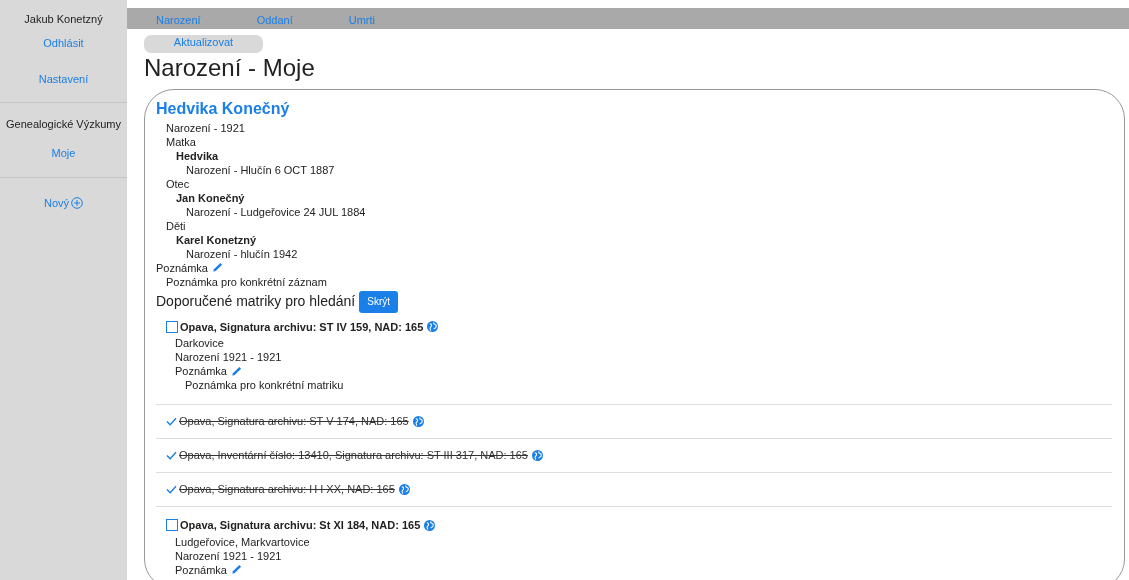 Image resolution: width=1129 pixels, height=580 pixels. What do you see at coordinates (63, 202) in the screenshot?
I see `new-link: Nový` at bounding box center [63, 202].